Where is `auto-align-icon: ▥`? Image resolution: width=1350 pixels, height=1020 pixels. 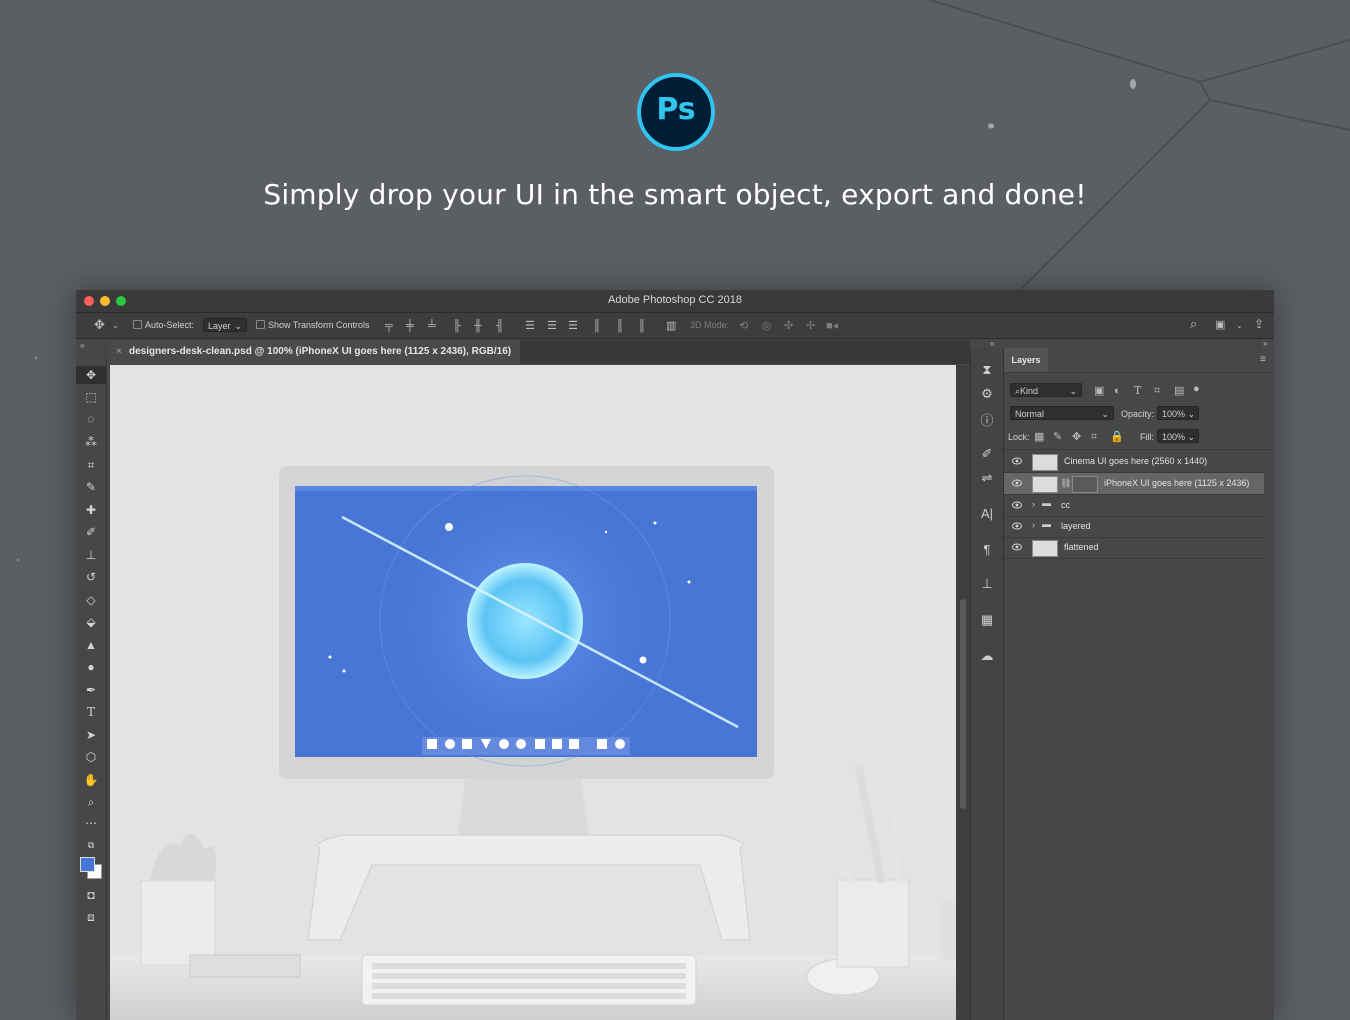 auto-align-icon: ▥ is located at coordinates (671, 326).